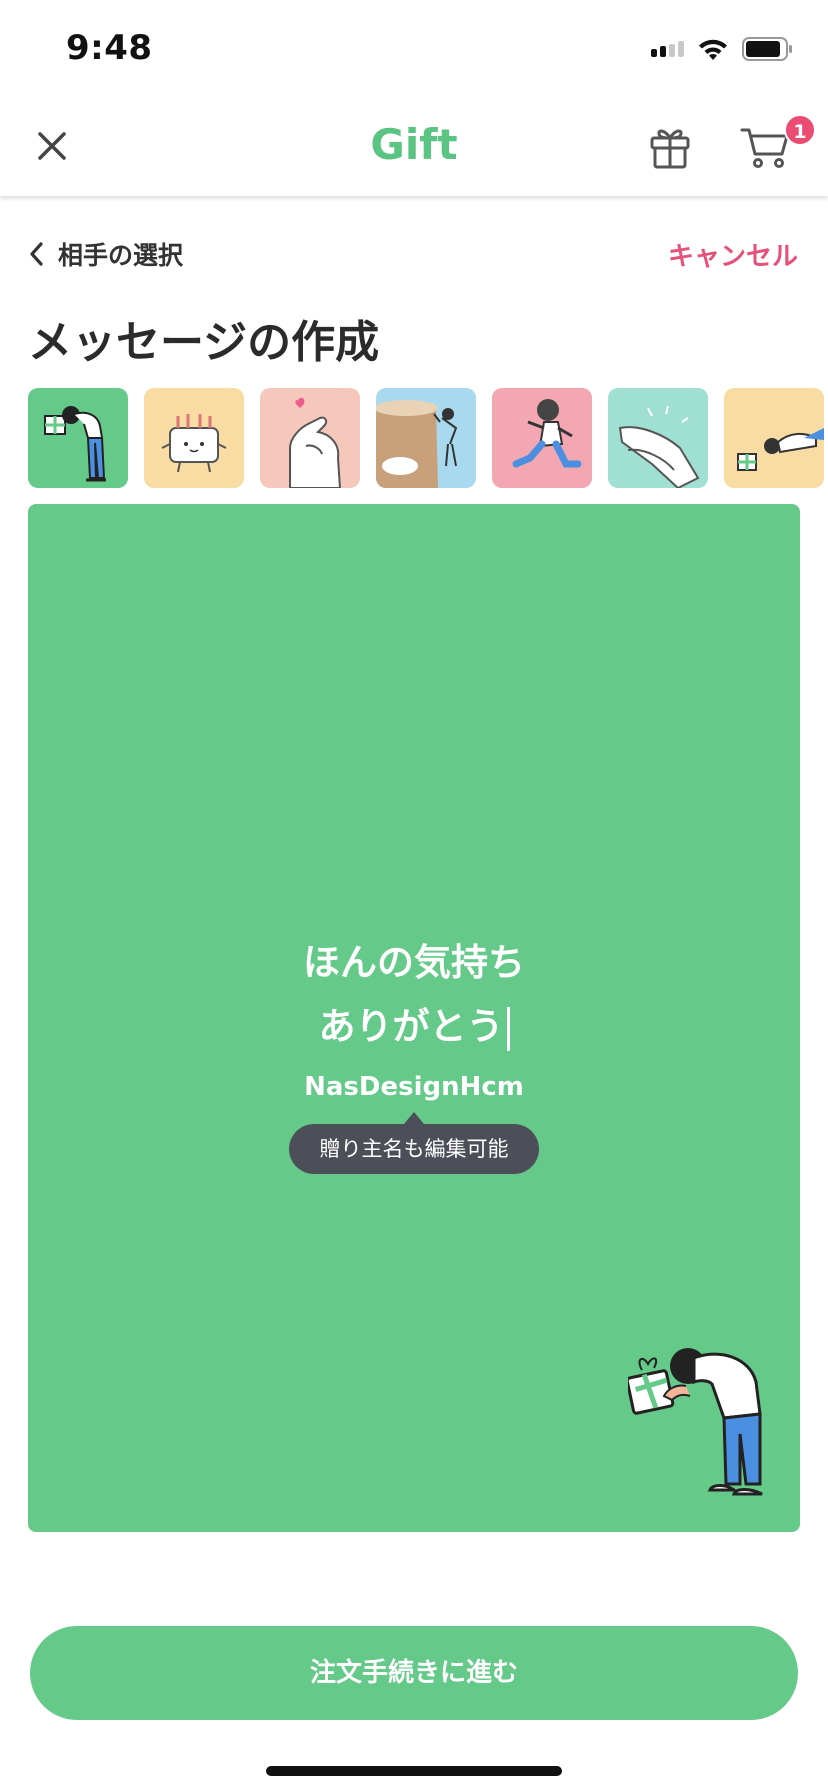  I want to click on battery-icon, so click(767, 49).